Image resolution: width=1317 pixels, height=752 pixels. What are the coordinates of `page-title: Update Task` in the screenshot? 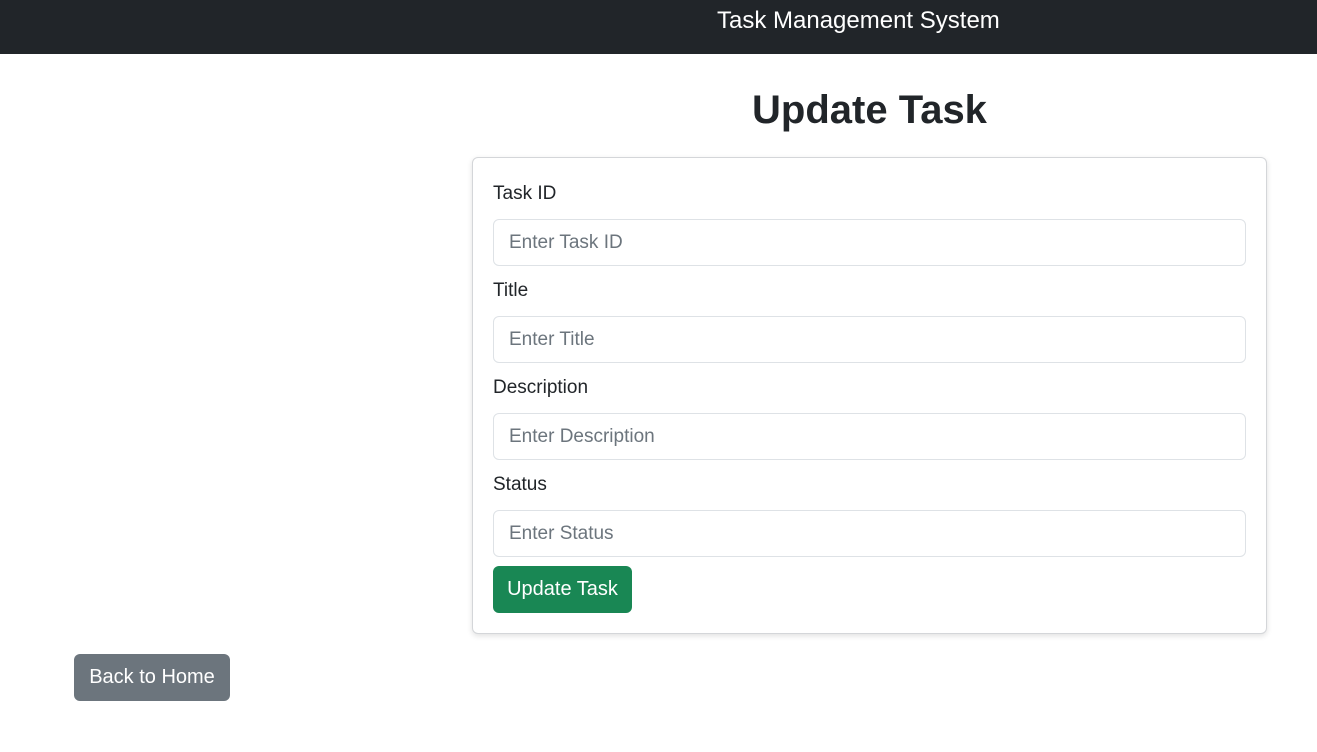 It's located at (869, 110).